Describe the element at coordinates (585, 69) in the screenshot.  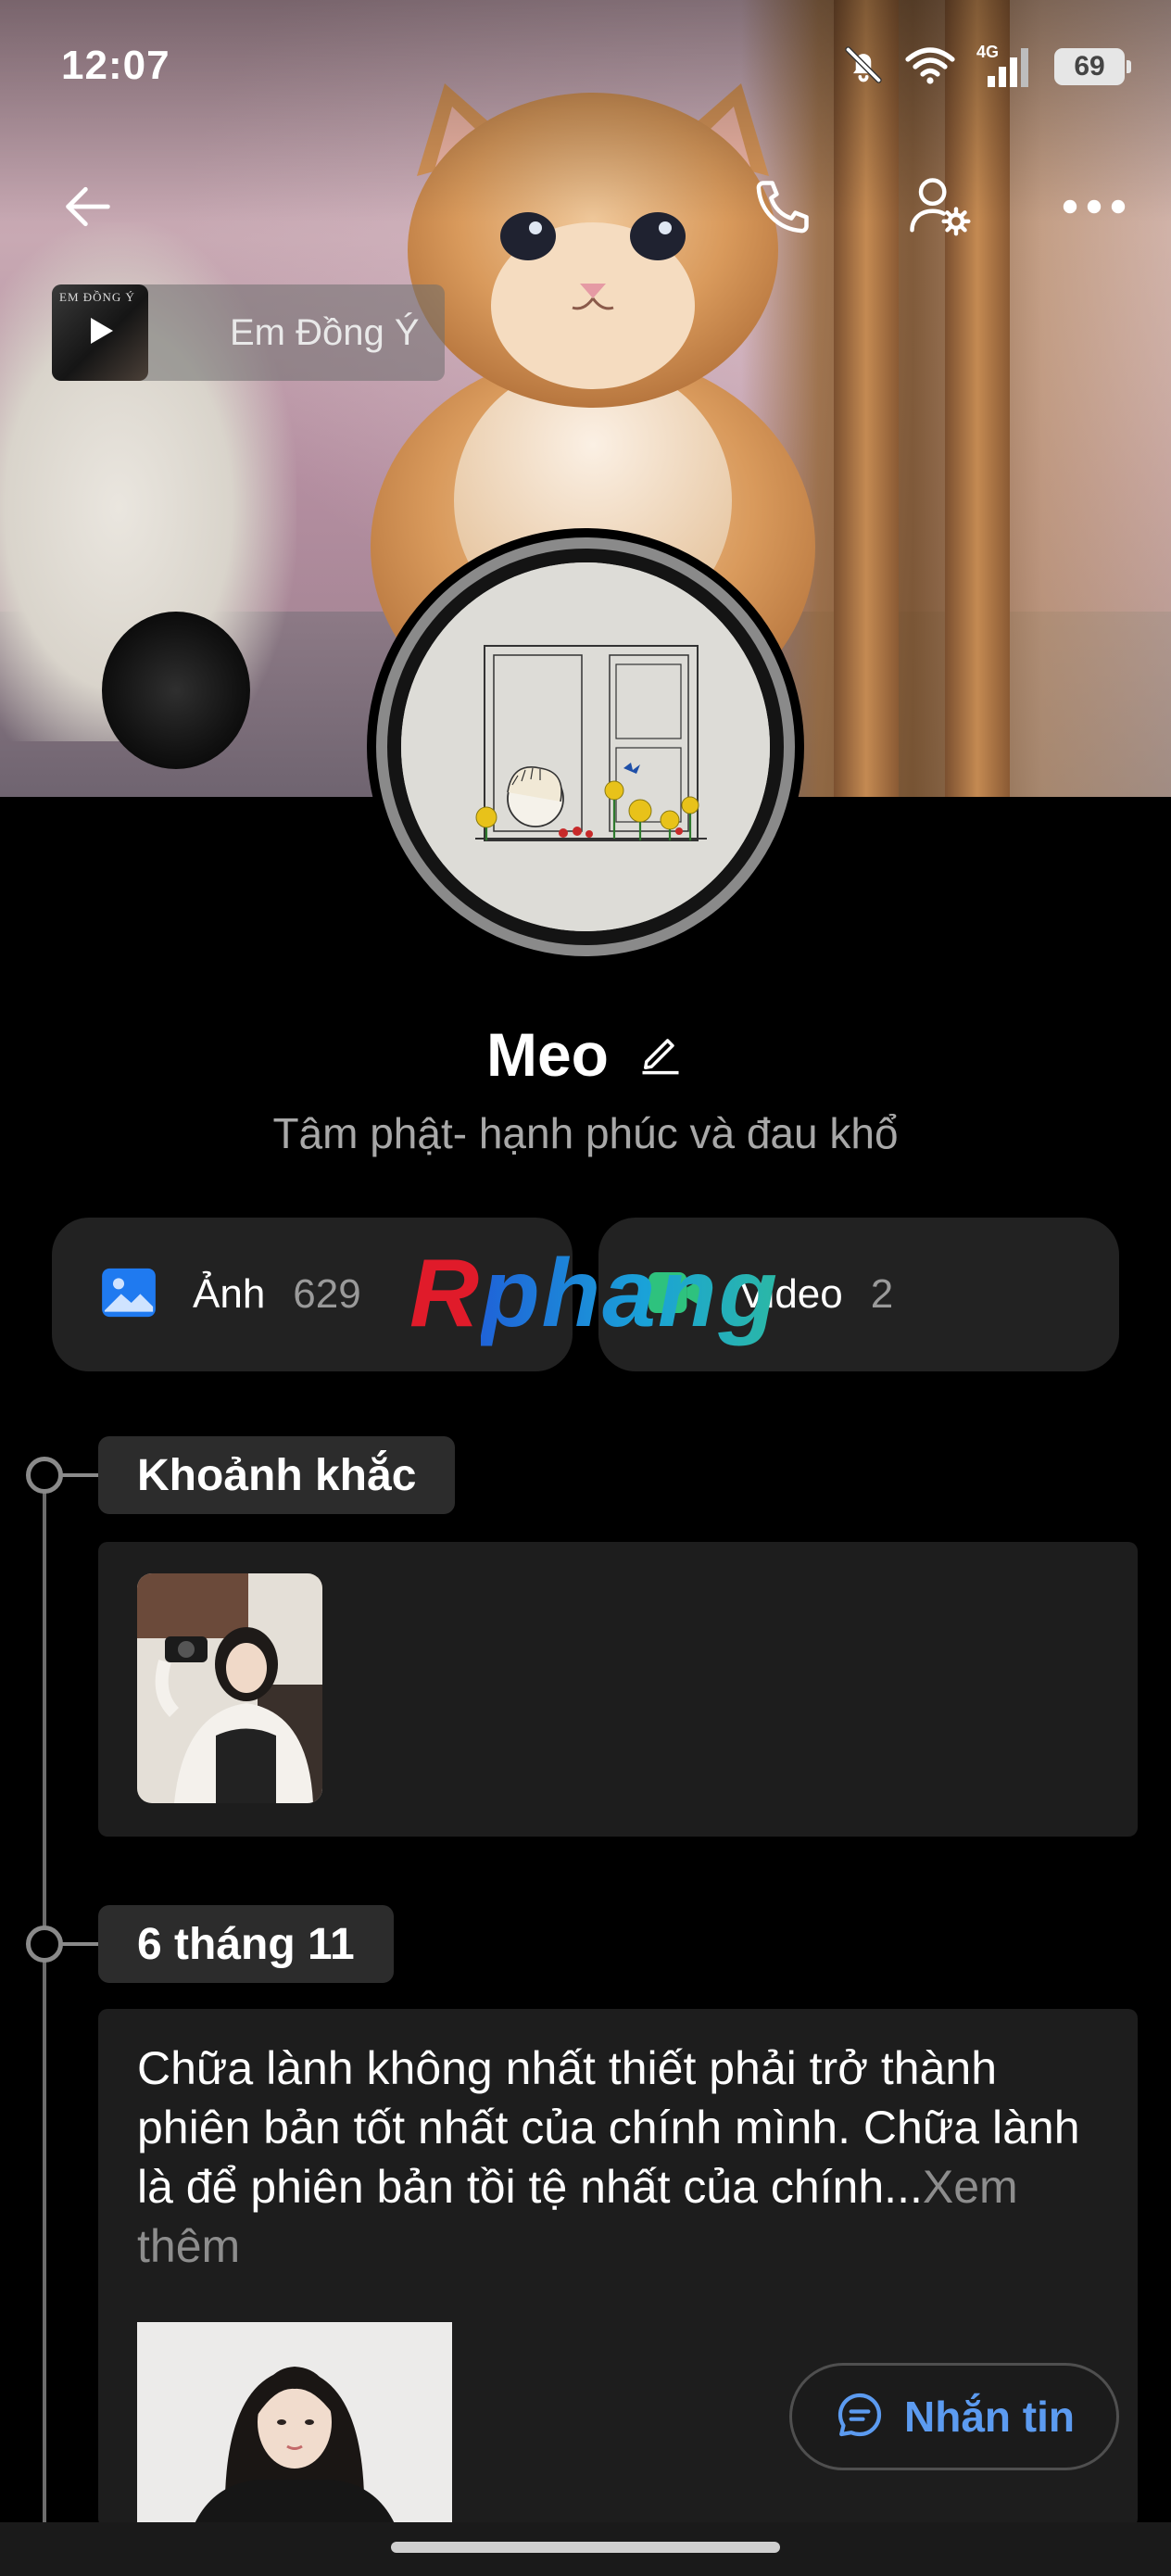
I see `status-bar: 12:07 4G 69` at that location.